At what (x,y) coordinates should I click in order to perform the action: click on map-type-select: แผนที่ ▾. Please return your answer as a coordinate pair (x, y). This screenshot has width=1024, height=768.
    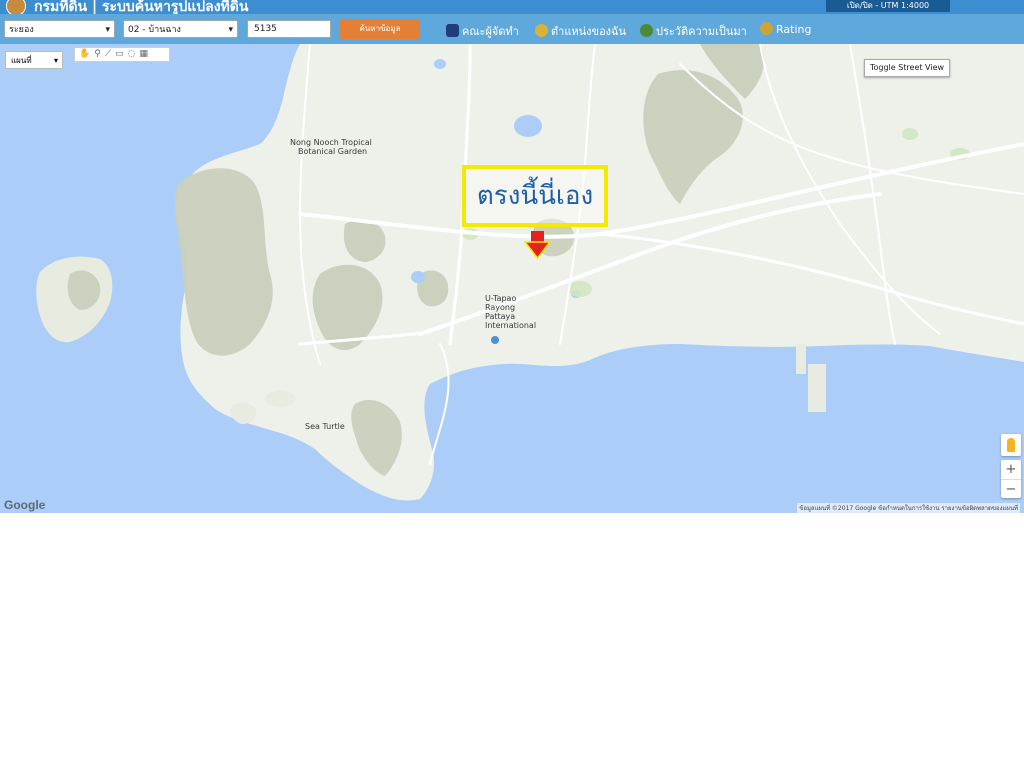
    Looking at the image, I should click on (34, 60).